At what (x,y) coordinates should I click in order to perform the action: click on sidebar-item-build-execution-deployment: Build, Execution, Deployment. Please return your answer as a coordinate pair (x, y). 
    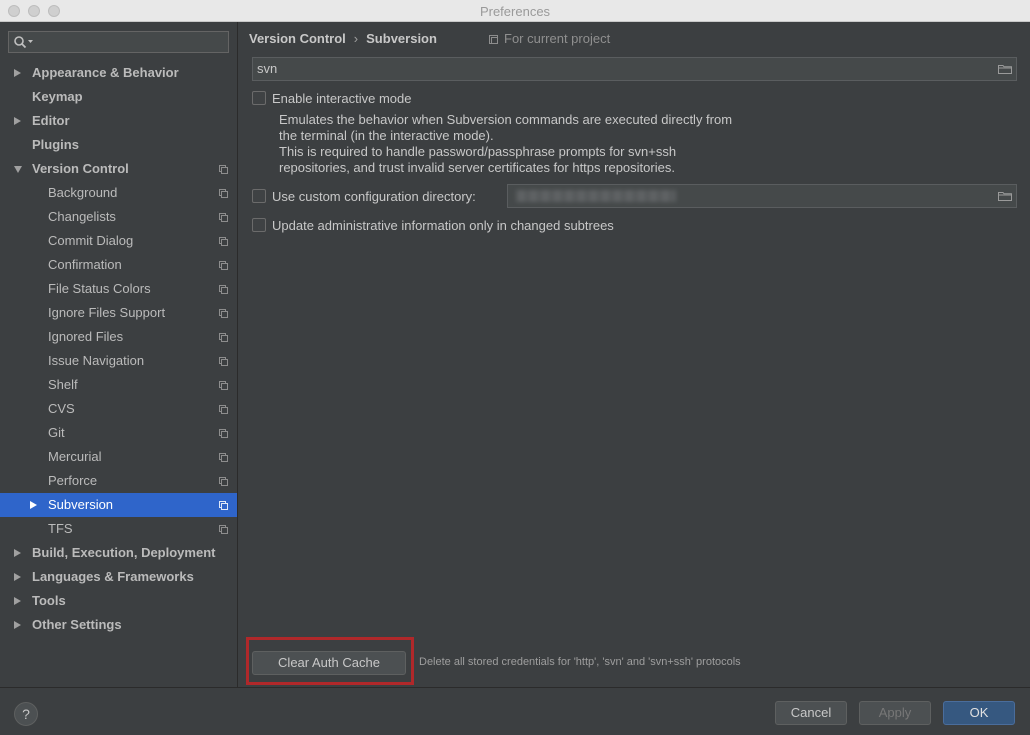
    Looking at the image, I should click on (118, 553).